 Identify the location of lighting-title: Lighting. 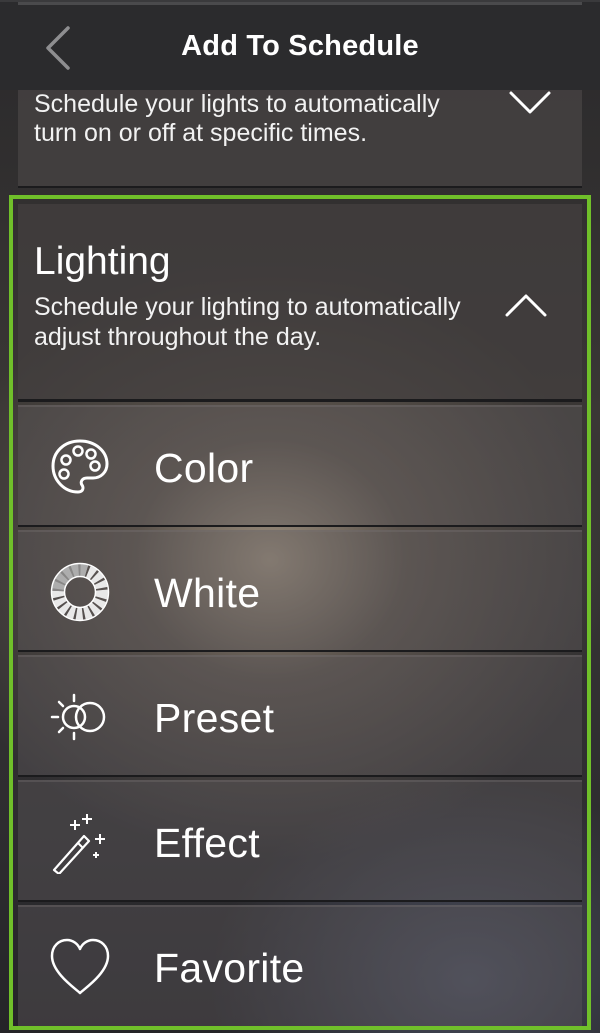
(102, 261).